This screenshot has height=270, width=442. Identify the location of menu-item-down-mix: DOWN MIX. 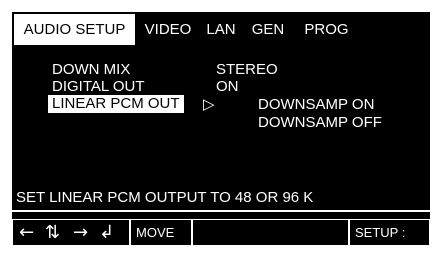
(91, 70).